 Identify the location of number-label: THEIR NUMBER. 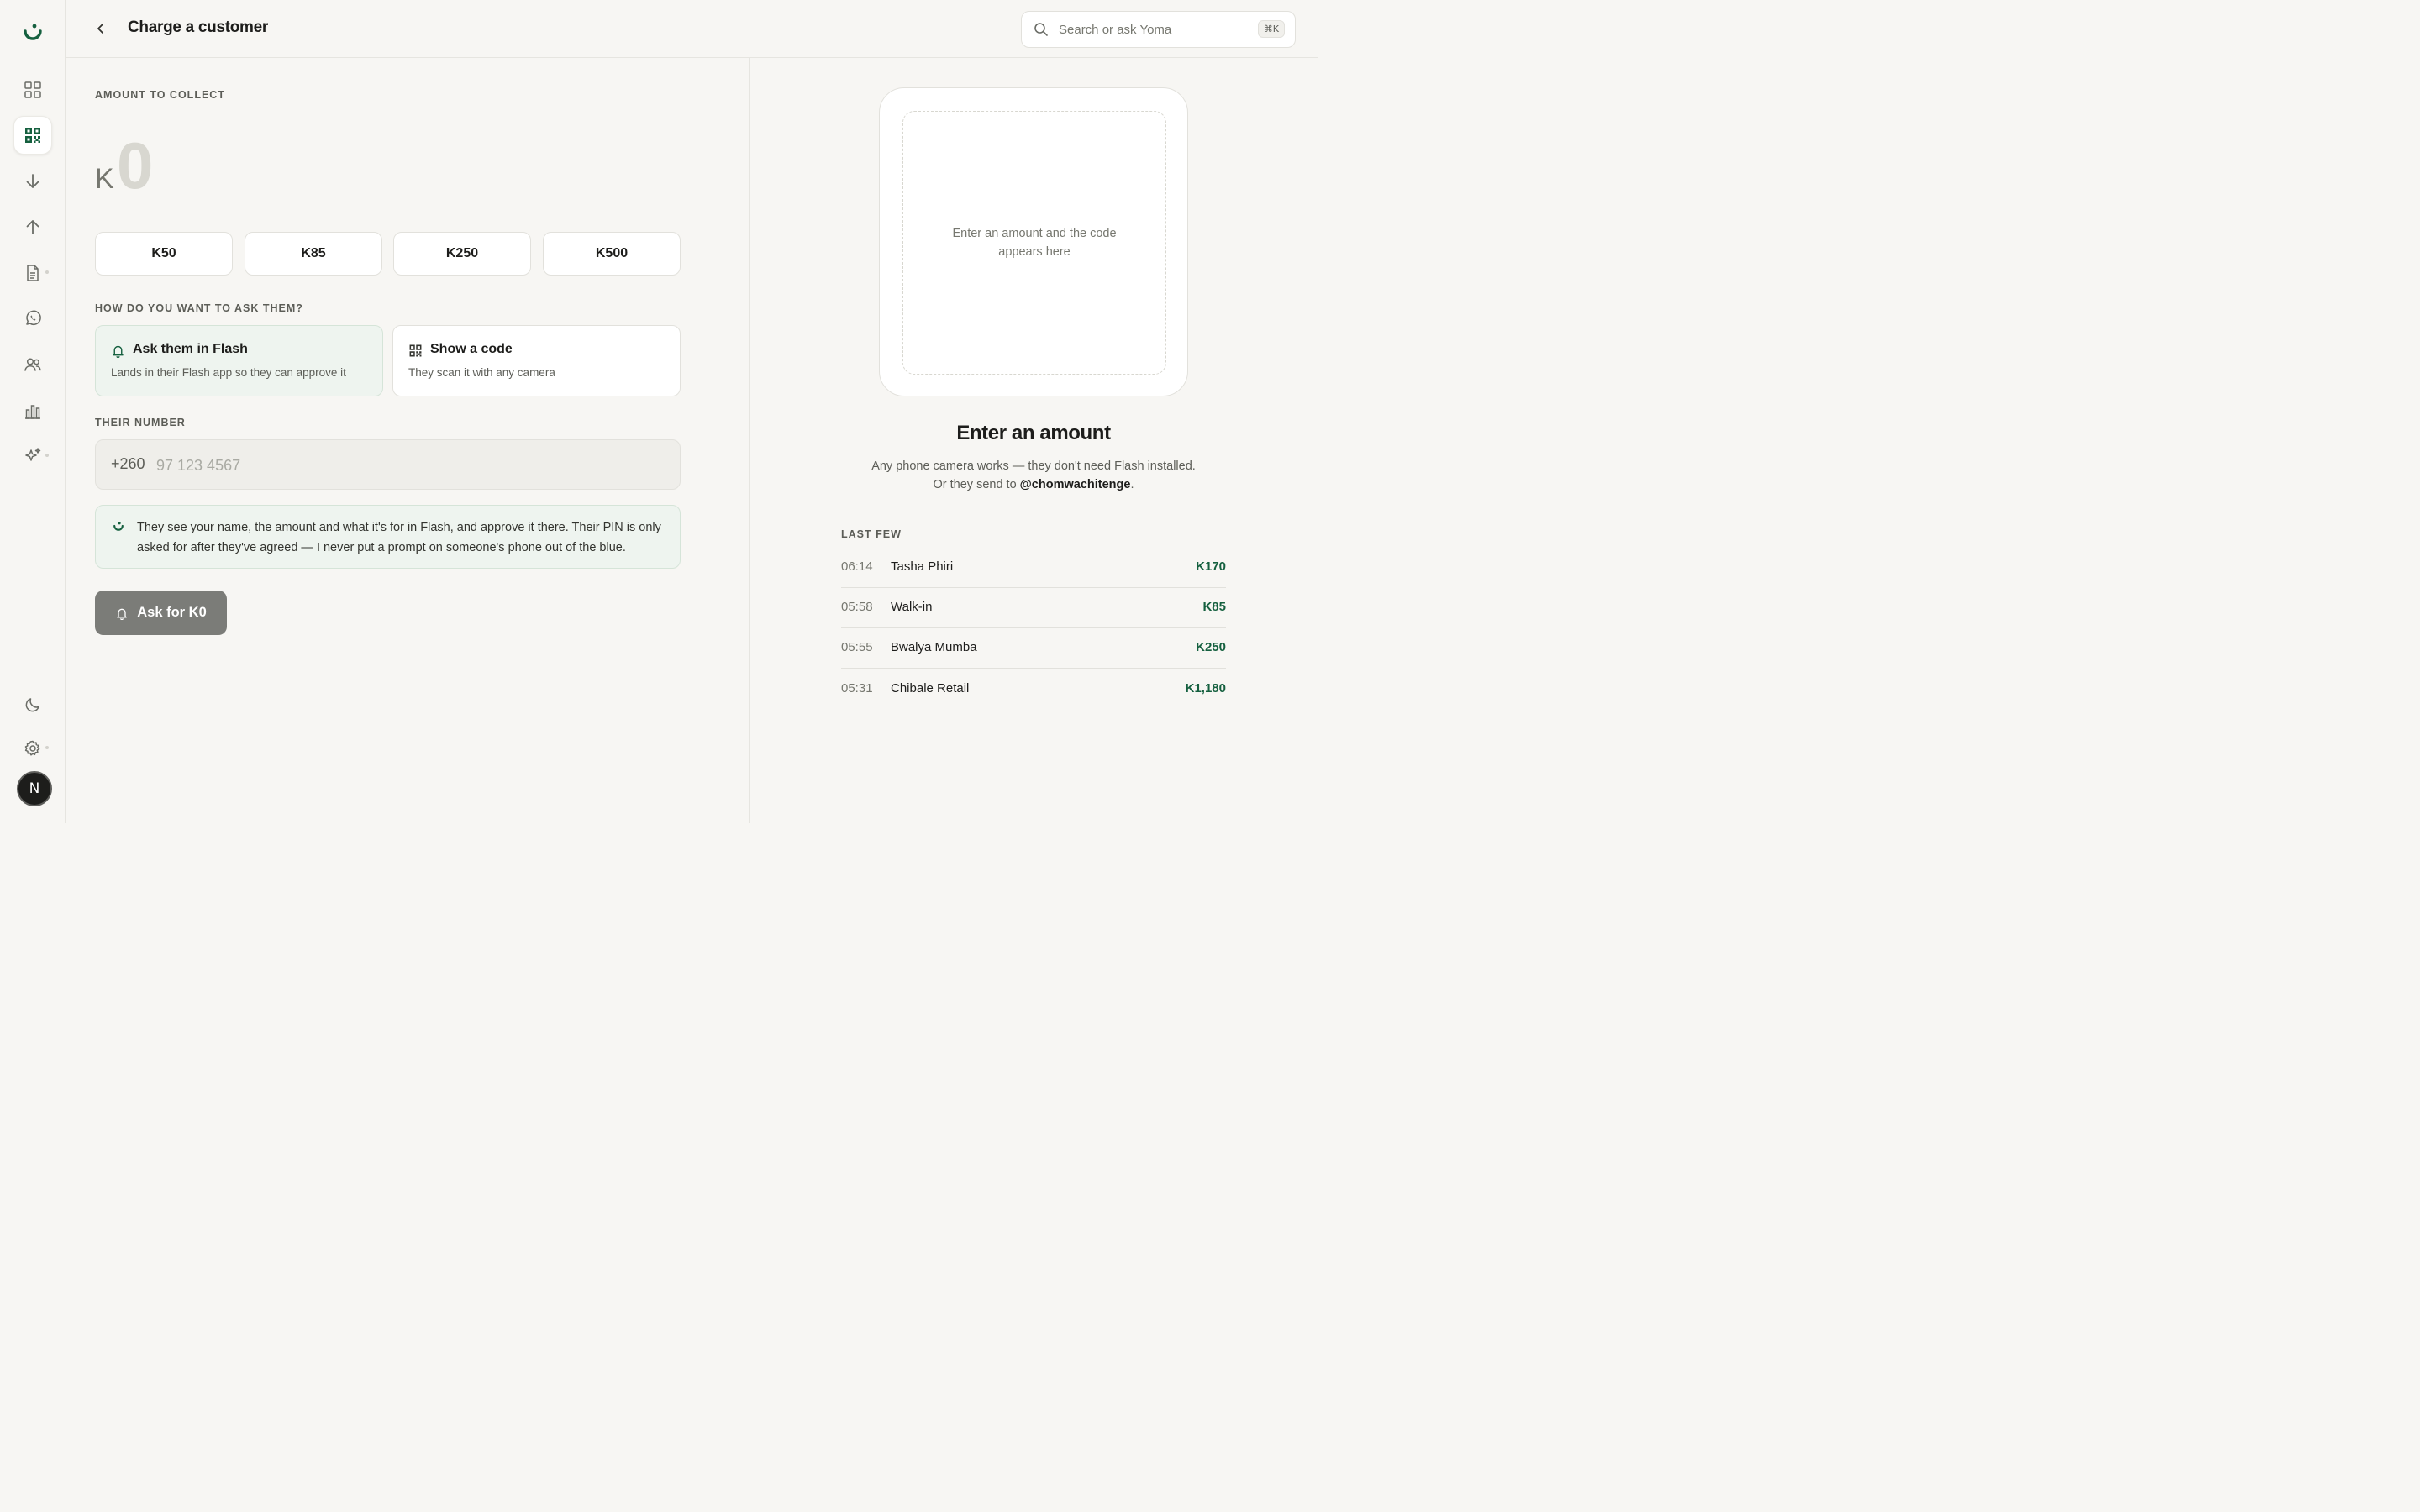
(140, 422).